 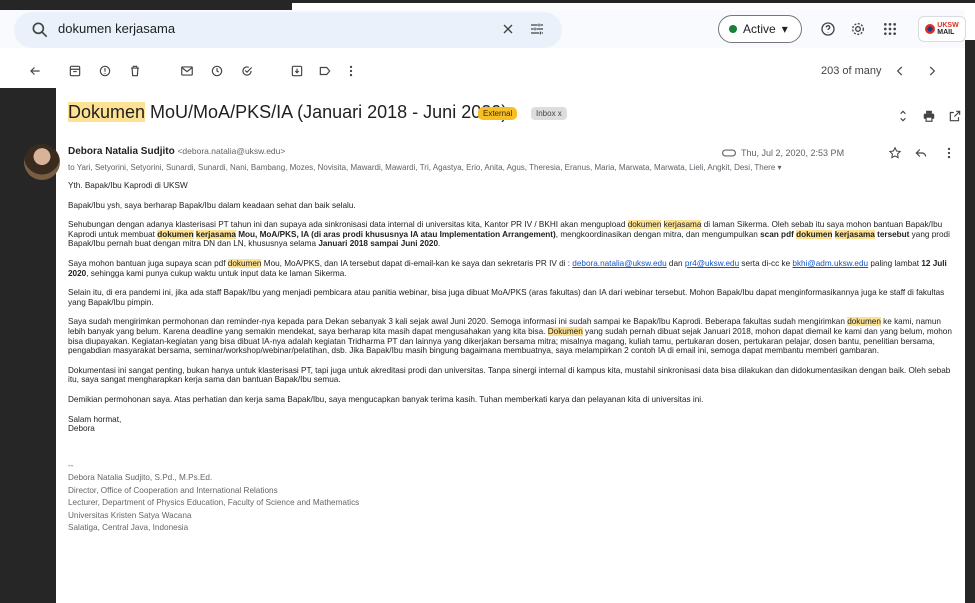 What do you see at coordinates (900, 71) in the screenshot?
I see `newer-chevron-icon` at bounding box center [900, 71].